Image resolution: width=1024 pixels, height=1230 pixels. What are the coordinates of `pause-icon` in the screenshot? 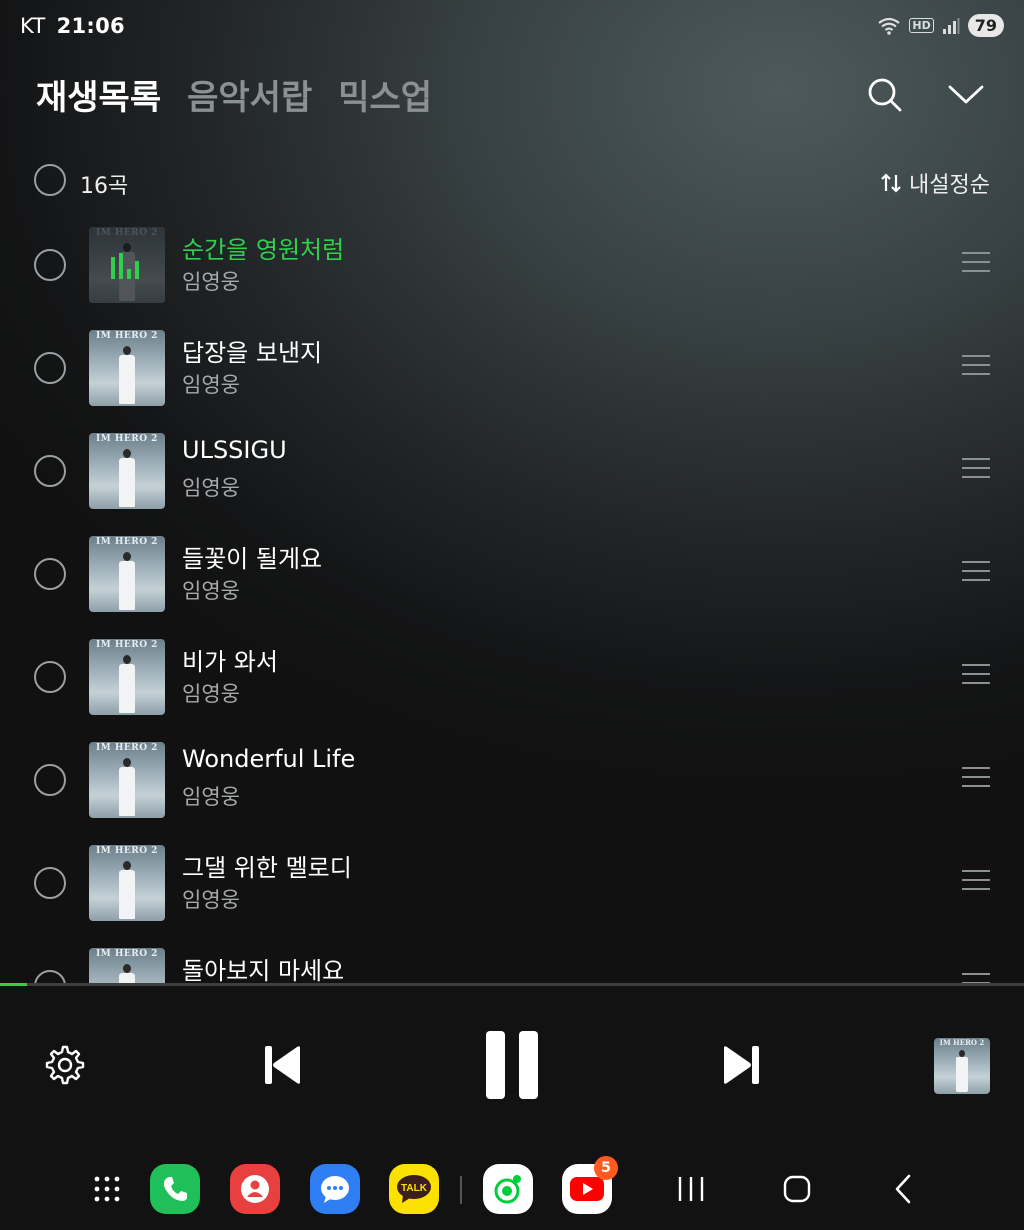 It's located at (512, 1065).